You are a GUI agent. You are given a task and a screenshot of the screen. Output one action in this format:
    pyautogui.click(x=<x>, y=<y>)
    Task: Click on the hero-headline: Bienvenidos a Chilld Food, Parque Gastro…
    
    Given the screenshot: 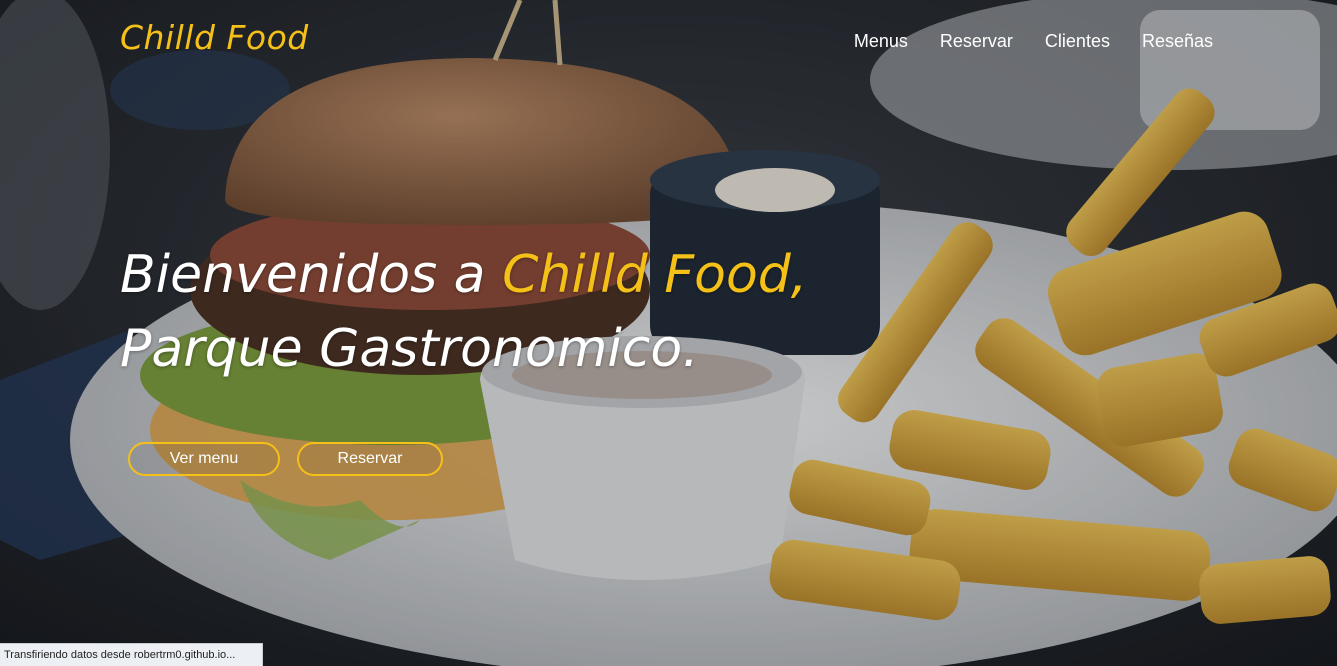 What is the action you would take?
    pyautogui.click(x=500, y=312)
    